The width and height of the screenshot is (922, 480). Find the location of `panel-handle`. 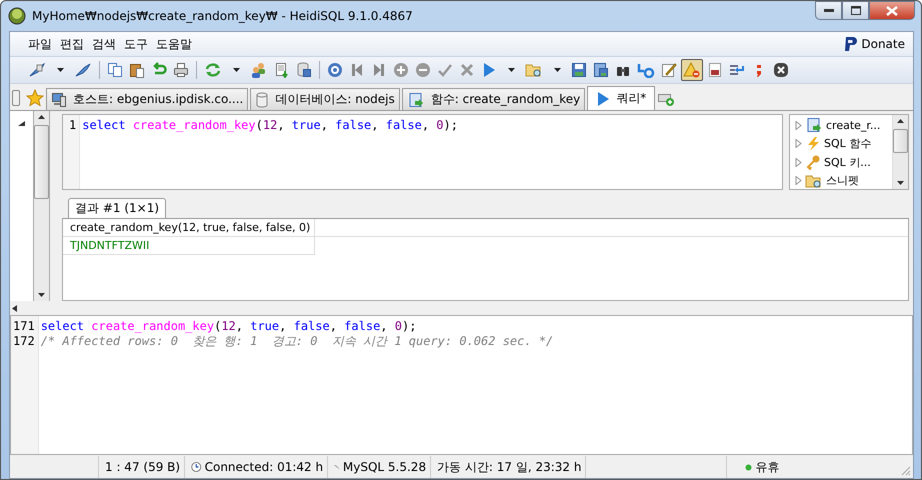

panel-handle is located at coordinates (16, 98).